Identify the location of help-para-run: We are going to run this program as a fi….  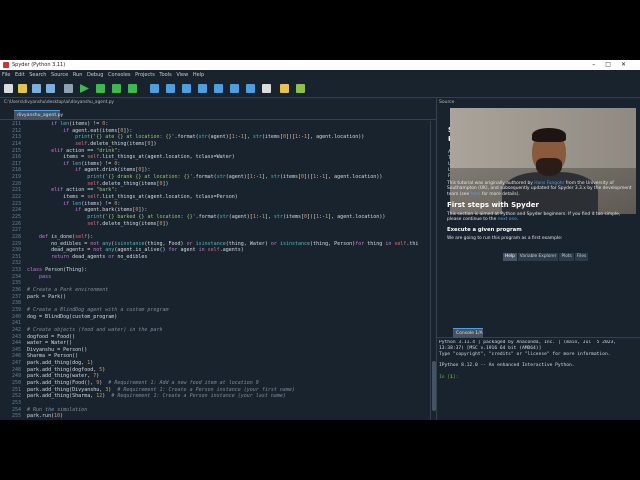
(505, 239).